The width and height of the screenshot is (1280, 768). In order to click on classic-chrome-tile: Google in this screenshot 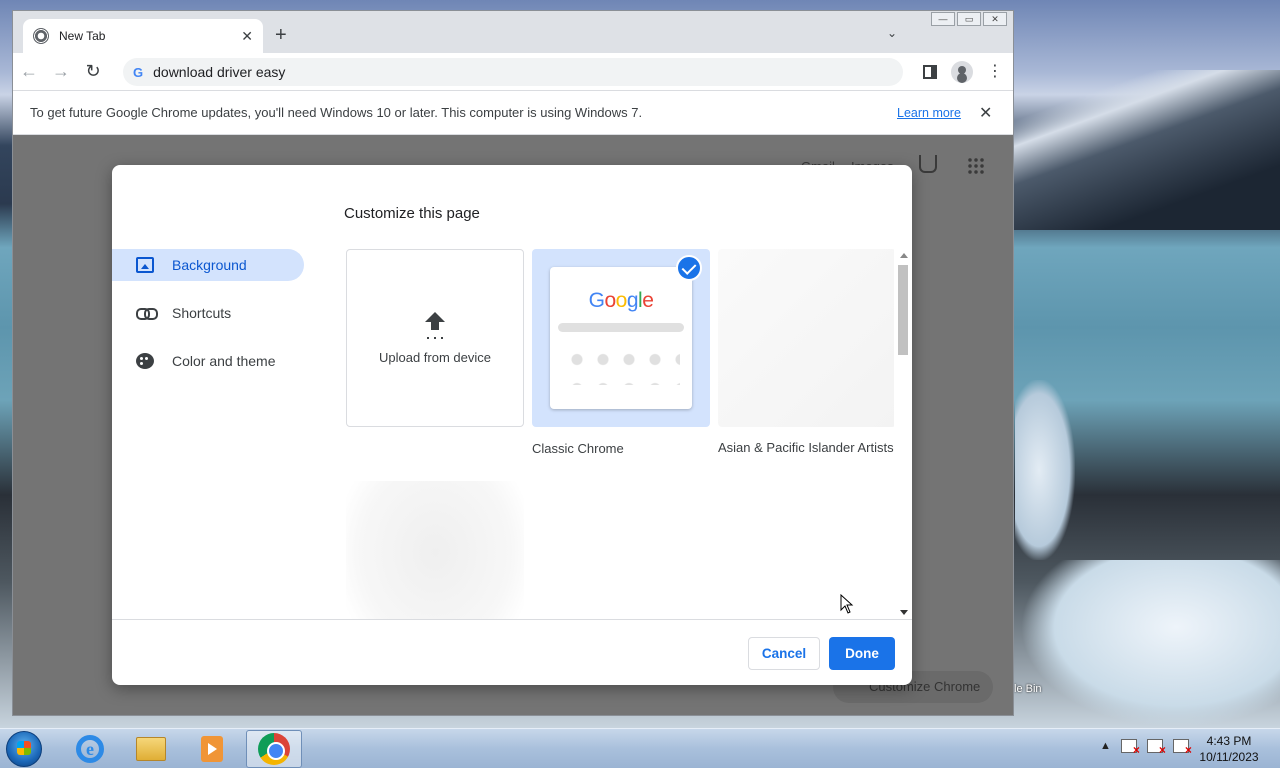, I will do `click(621, 338)`.